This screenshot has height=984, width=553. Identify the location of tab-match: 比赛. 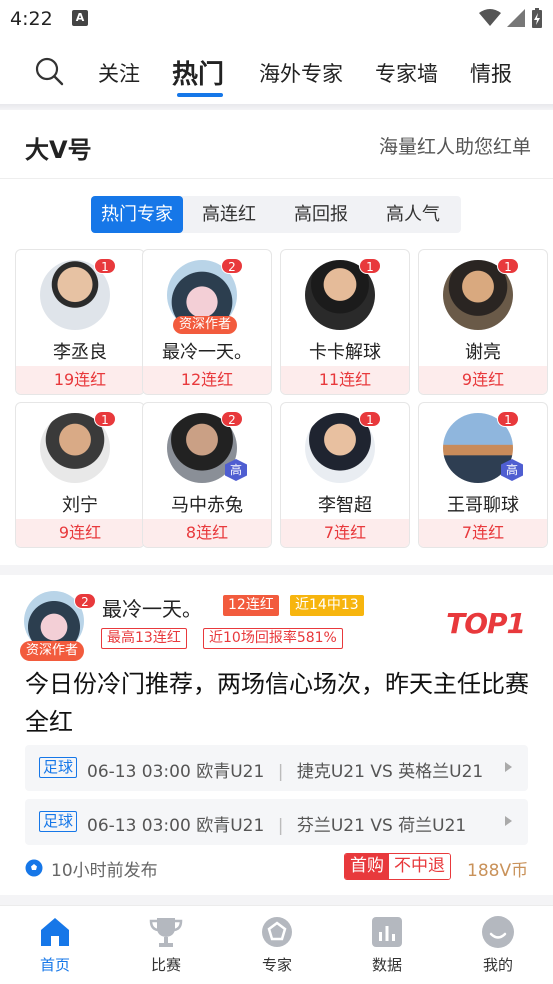
(166, 944).